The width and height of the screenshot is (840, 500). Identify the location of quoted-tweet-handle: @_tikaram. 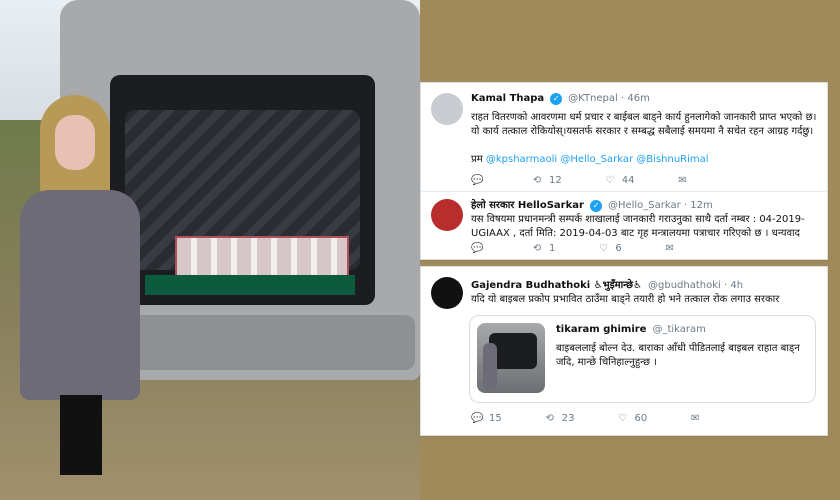
(679, 329).